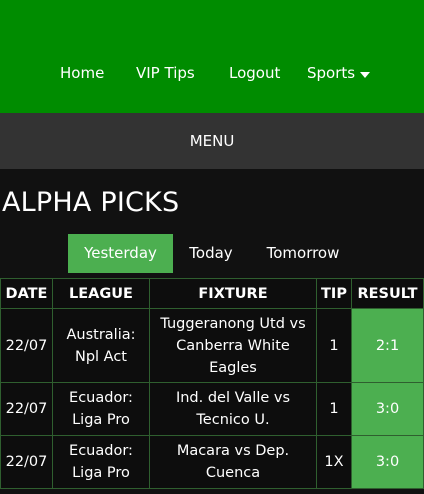 The image size is (424, 494). I want to click on table-header-row: DATE LEAGUE FIXTURE TIP RESULT, so click(212, 293).